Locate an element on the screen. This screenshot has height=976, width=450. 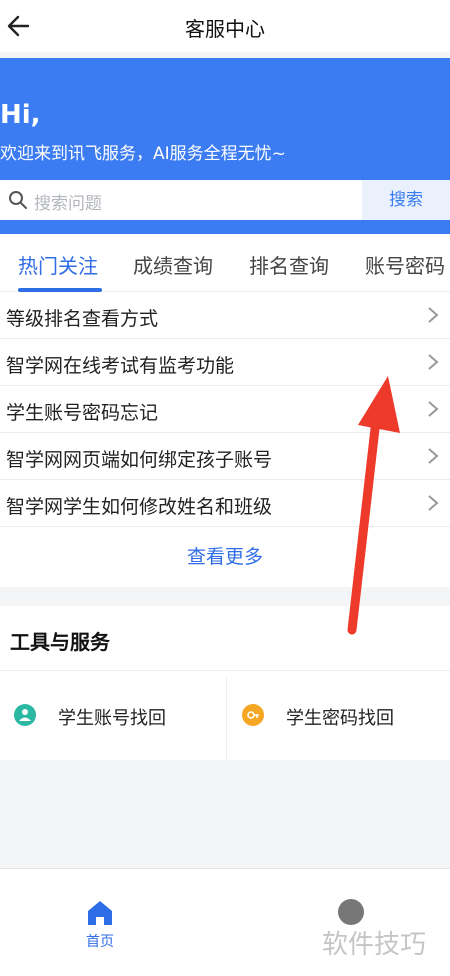
tab-account: 账号密码 is located at coordinates (405, 264).